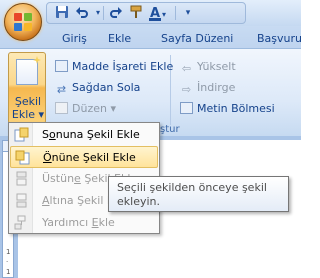 The image size is (320, 278). What do you see at coordinates (74, 39) in the screenshot?
I see `tab-giris: Giriş` at bounding box center [74, 39].